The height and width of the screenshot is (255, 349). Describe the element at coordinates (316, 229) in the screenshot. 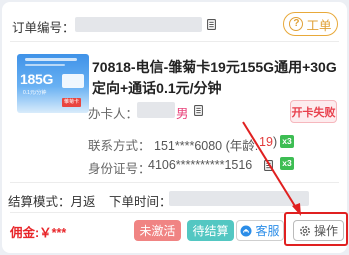

I see `annotation-highlight-box` at that location.